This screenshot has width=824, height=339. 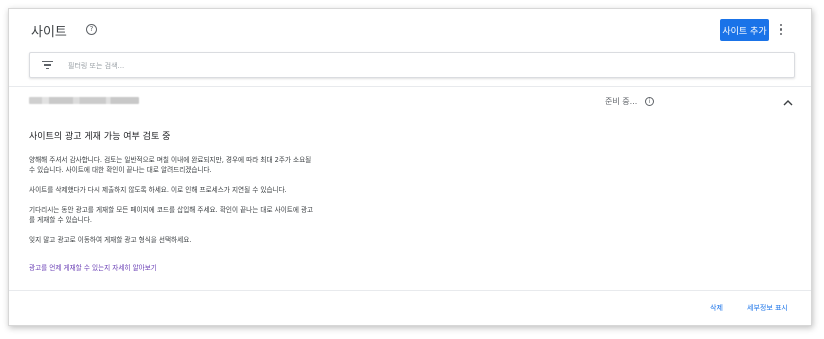 I want to click on divider, so click(x=410, y=86).